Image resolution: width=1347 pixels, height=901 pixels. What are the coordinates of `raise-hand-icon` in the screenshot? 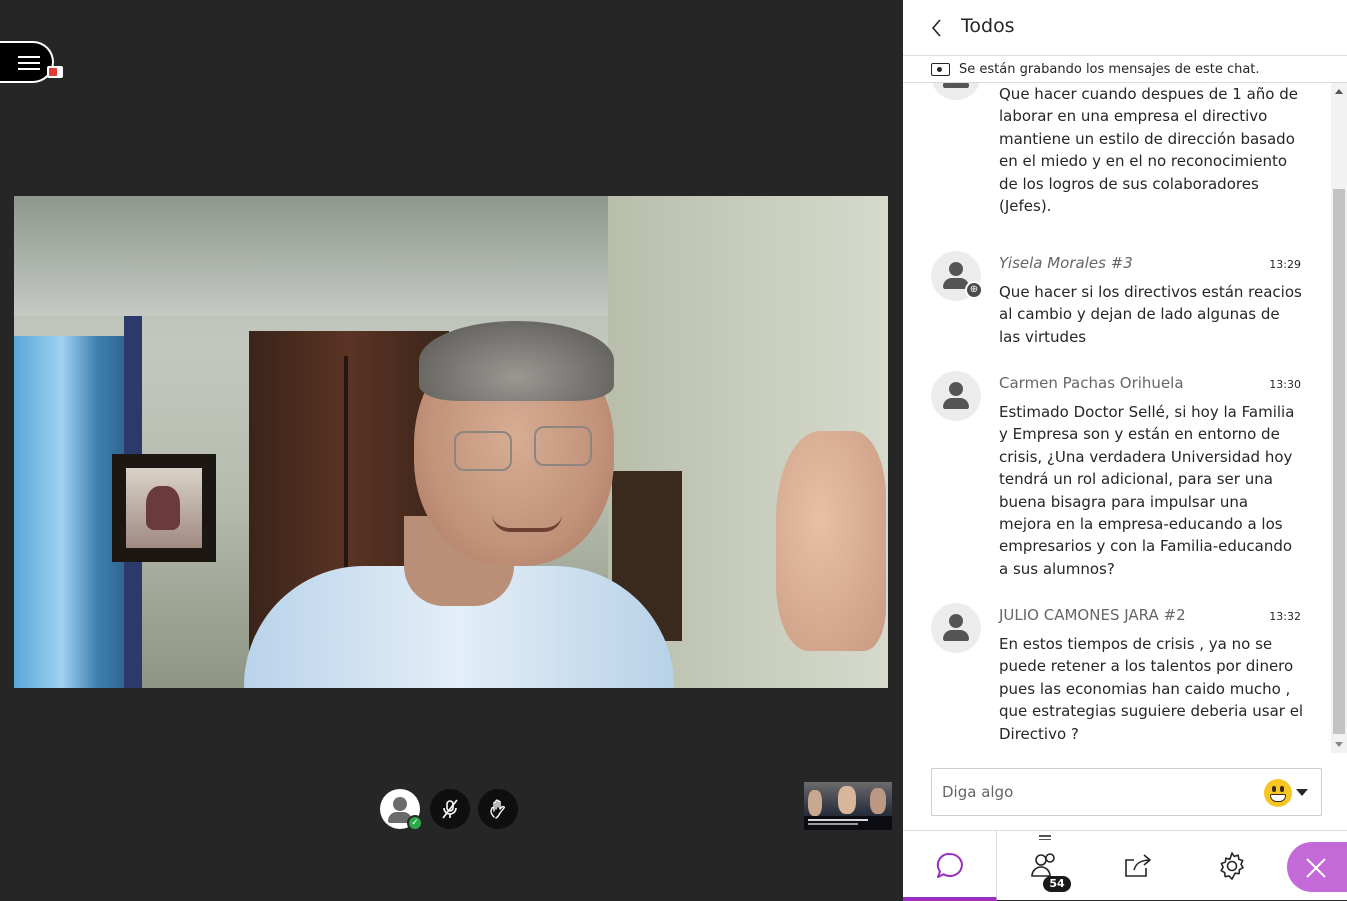 It's located at (497, 809).